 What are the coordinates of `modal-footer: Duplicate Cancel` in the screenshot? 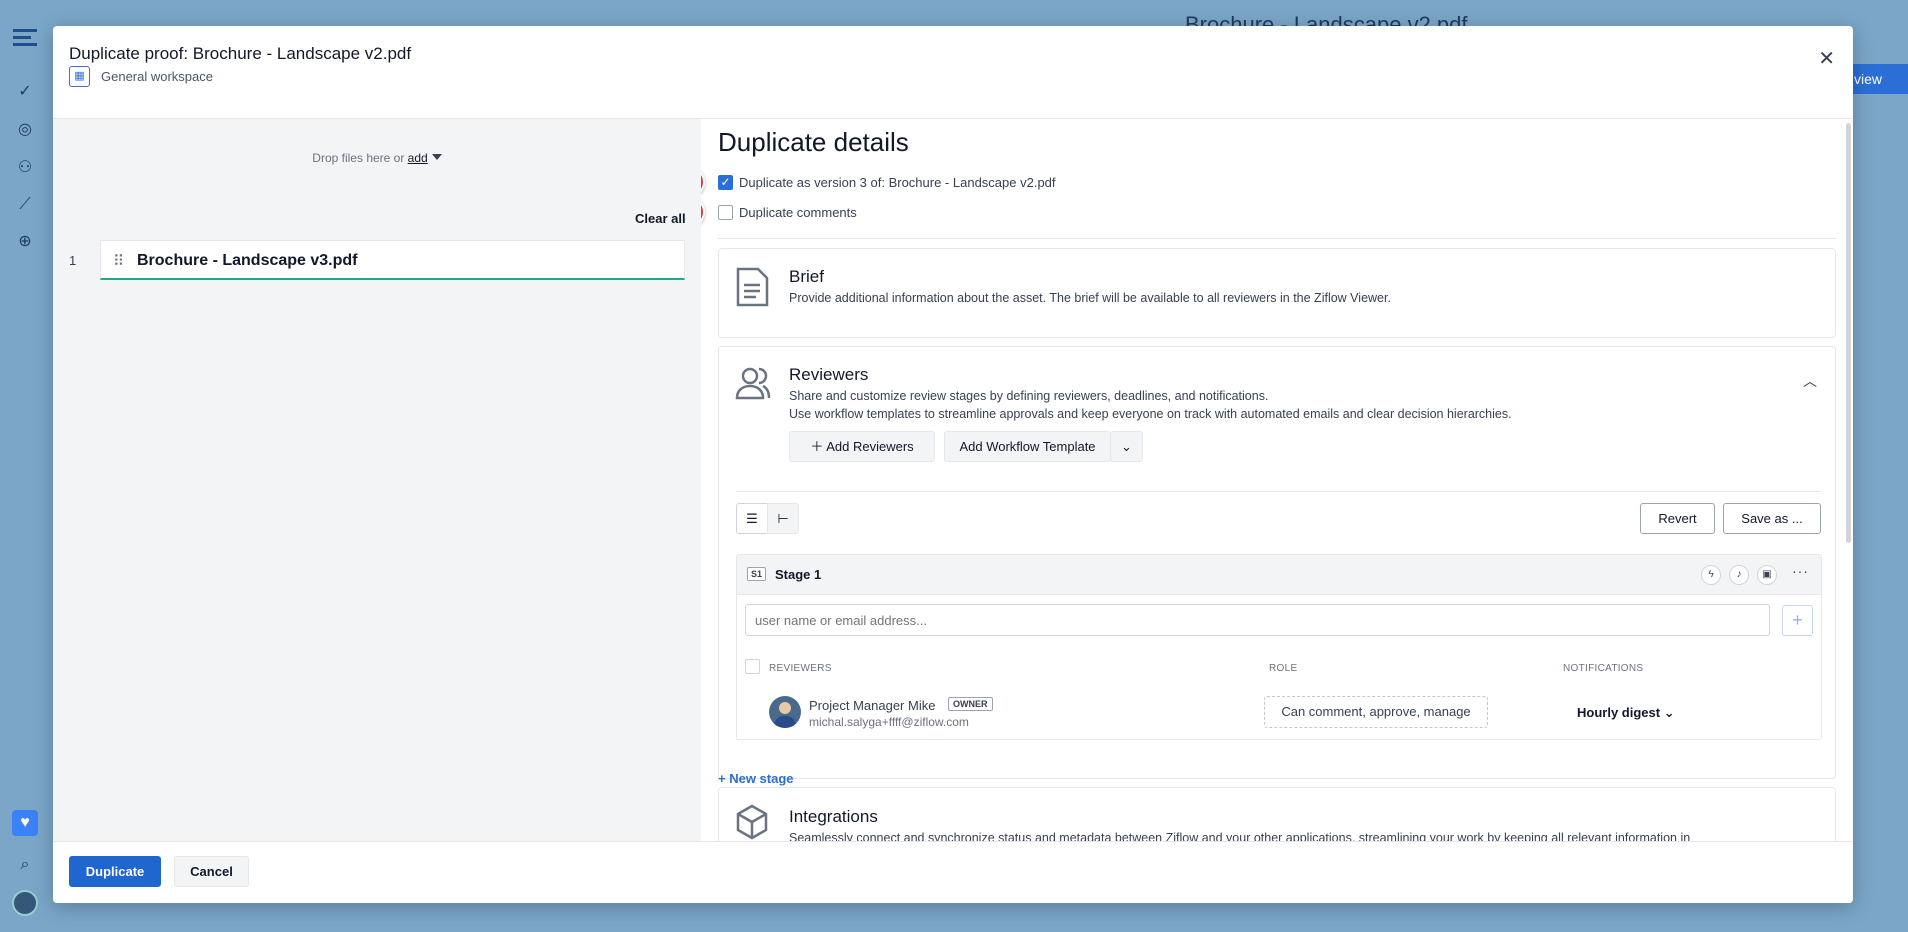 It's located at (953, 872).